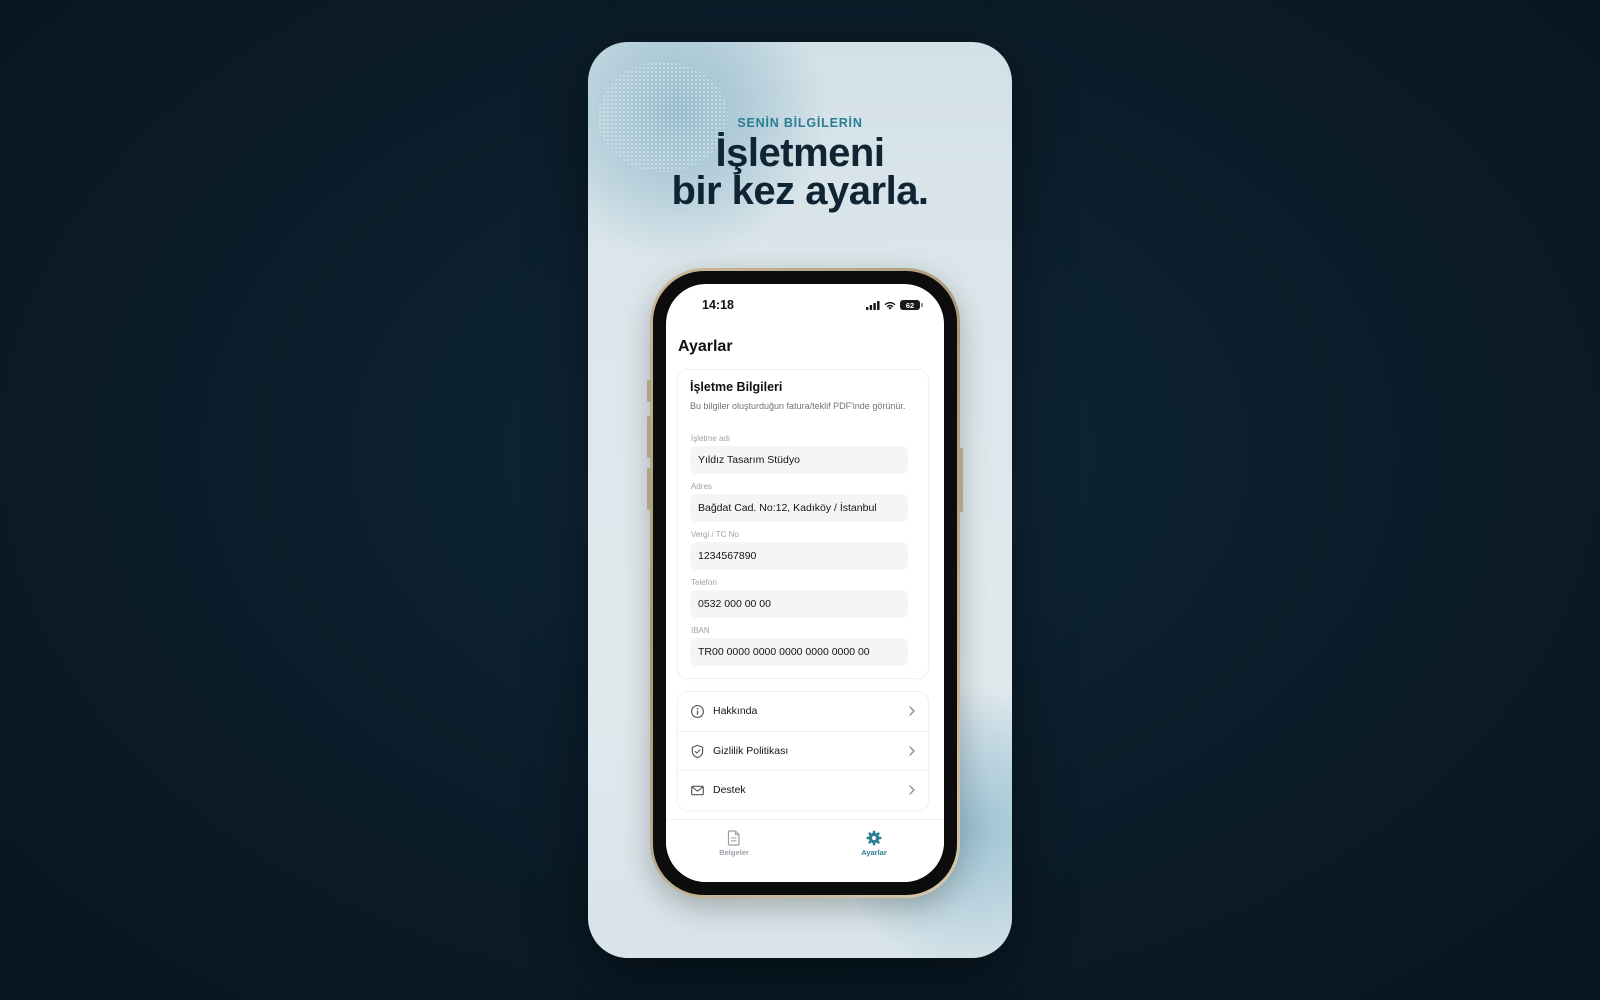 The image size is (1600, 1000). What do you see at coordinates (735, 711) in the screenshot?
I see `menu-item-label: Hakkında` at bounding box center [735, 711].